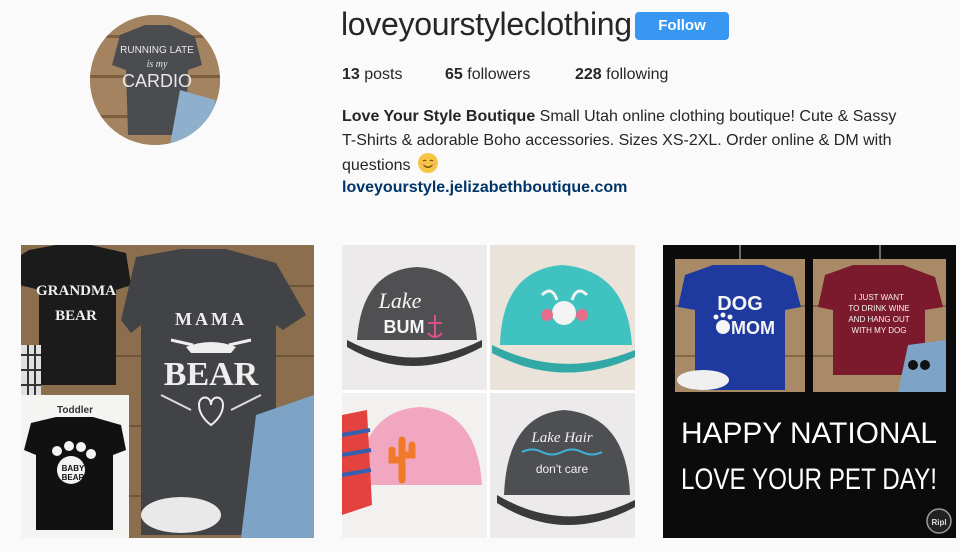 The height and width of the screenshot is (552, 960). Describe the element at coordinates (588, 74) in the screenshot. I see `following-count: 228` at that location.